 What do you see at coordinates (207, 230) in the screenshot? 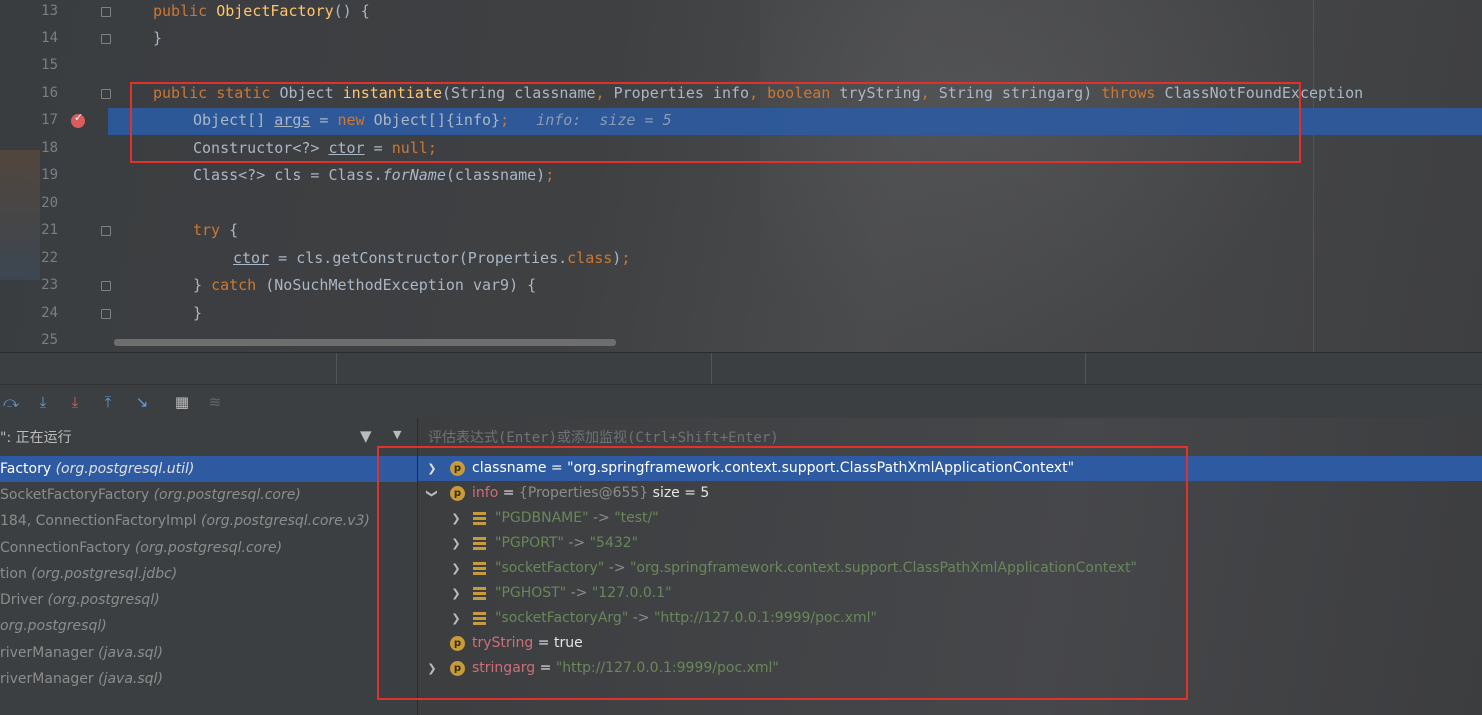
I see `keyword: try` at bounding box center [207, 230].